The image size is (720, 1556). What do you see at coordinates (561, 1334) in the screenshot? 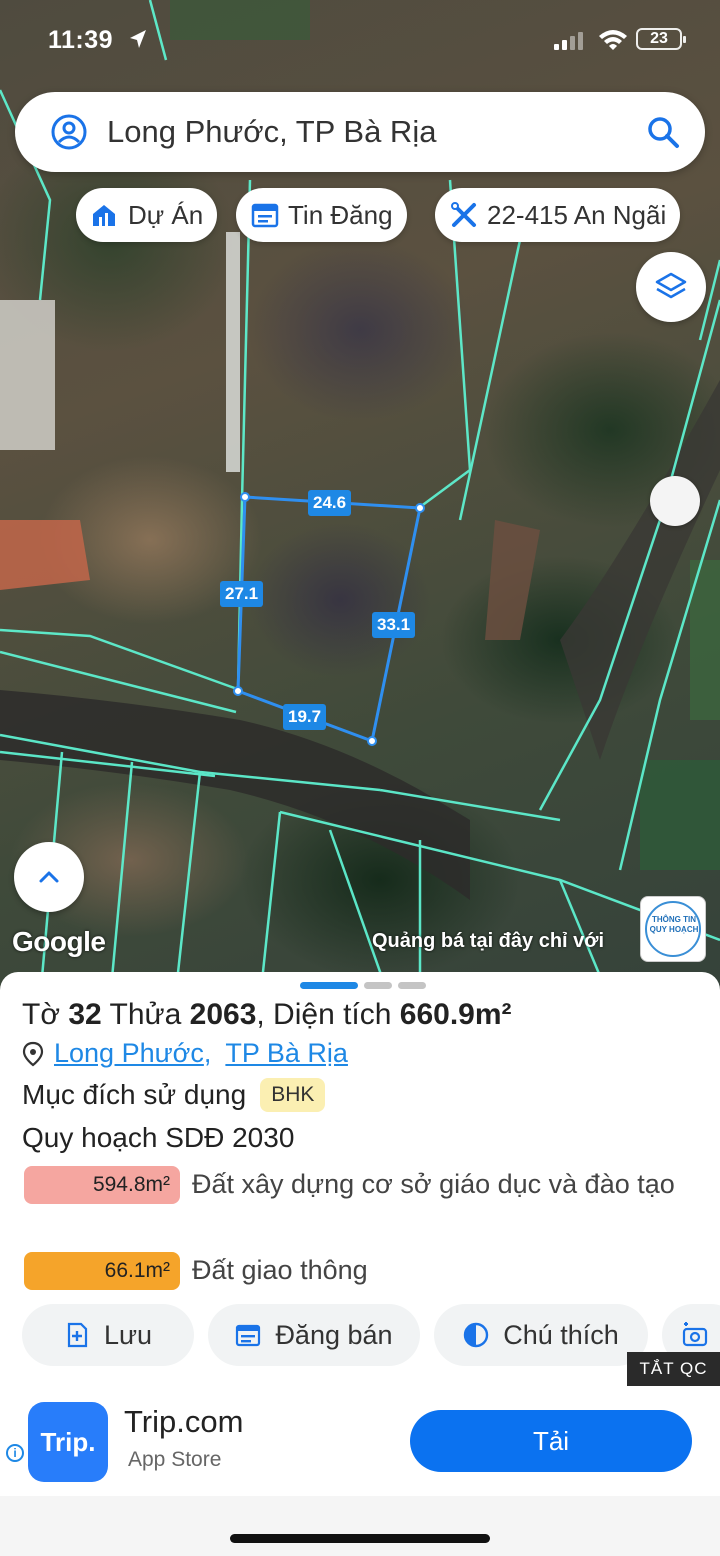
I see `legend-label: Chú thích` at bounding box center [561, 1334].